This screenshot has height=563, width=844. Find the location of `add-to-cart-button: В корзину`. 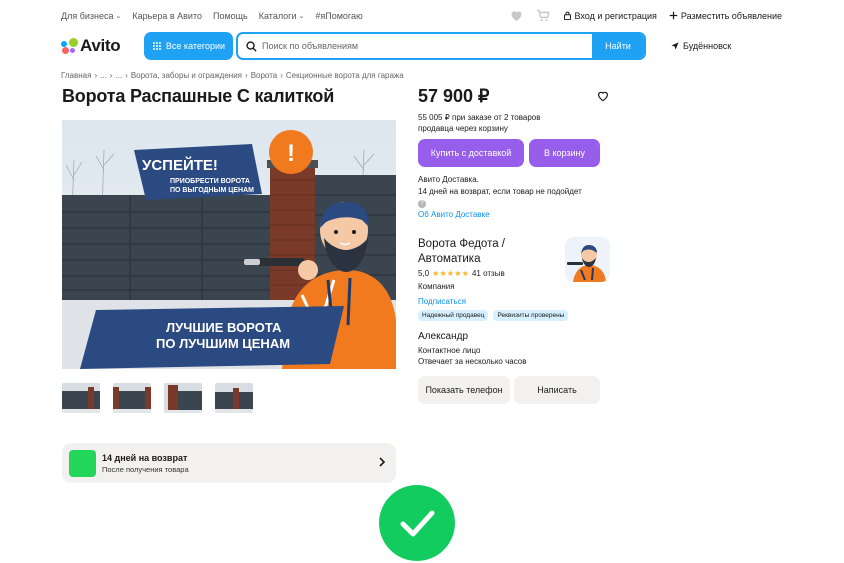

add-to-cart-button: В корзину is located at coordinates (564, 153).